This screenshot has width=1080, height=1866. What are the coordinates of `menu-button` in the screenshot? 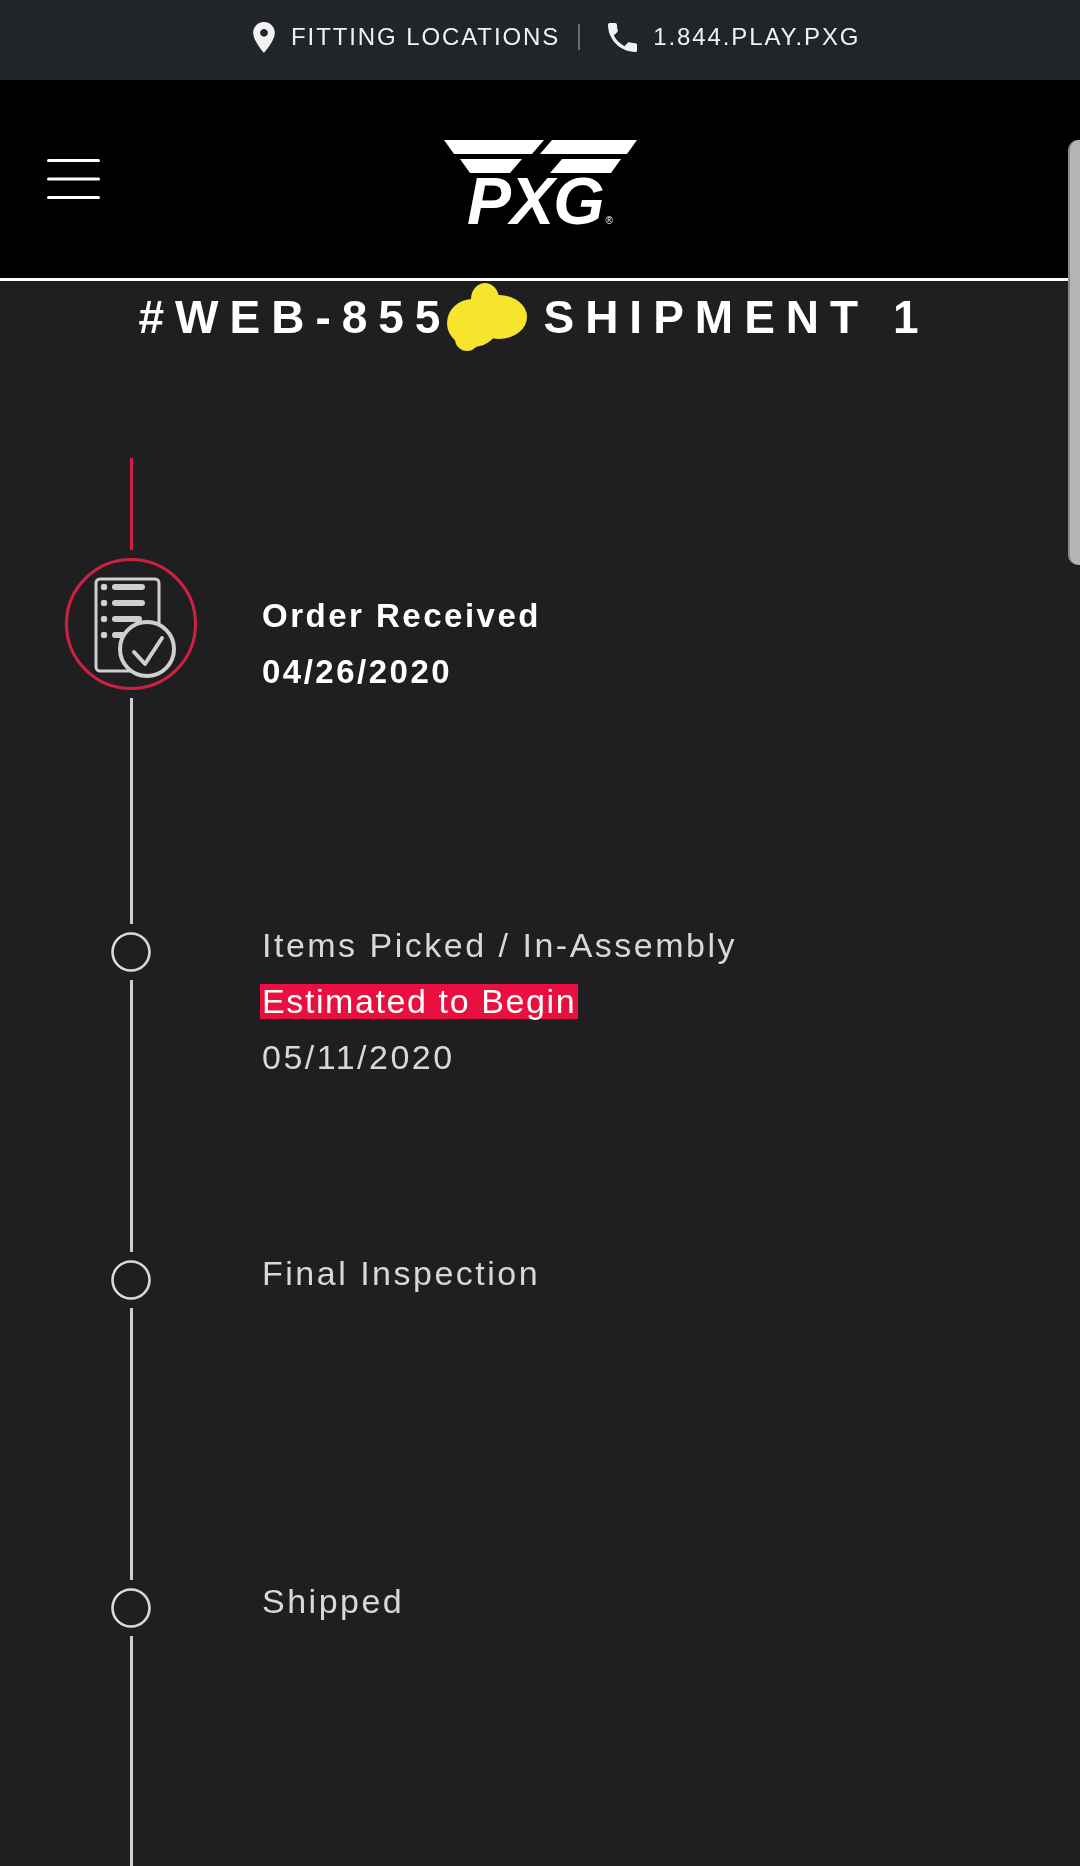 It's located at (73, 179).